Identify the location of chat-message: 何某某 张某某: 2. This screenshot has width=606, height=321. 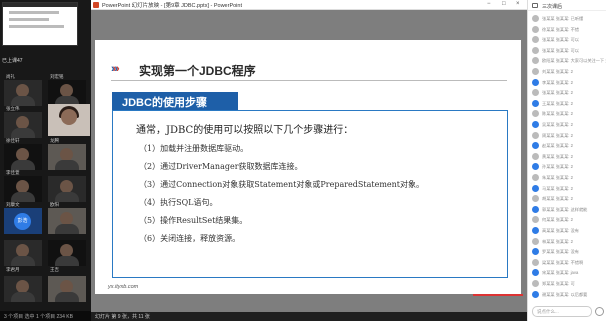
(569, 220).